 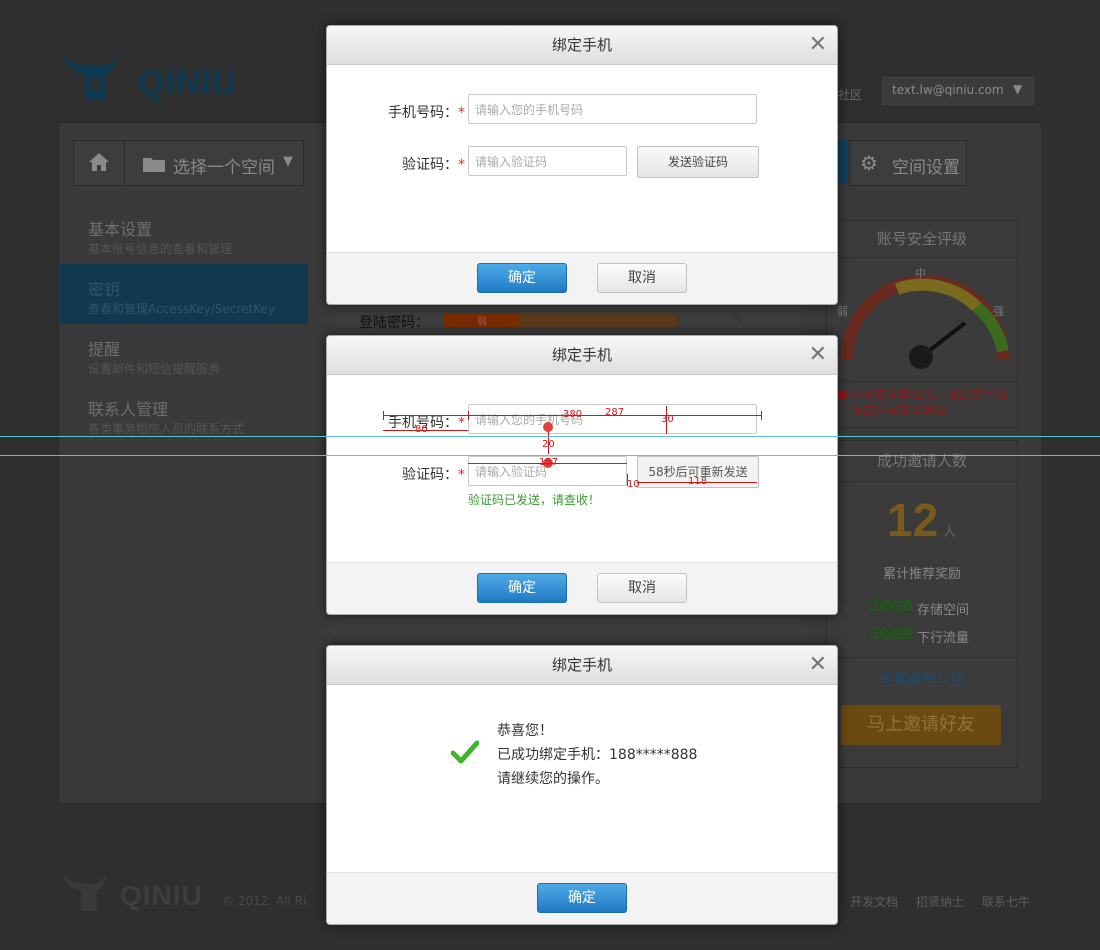 What do you see at coordinates (874, 901) in the screenshot?
I see `footer-link-docs: 开发文档` at bounding box center [874, 901].